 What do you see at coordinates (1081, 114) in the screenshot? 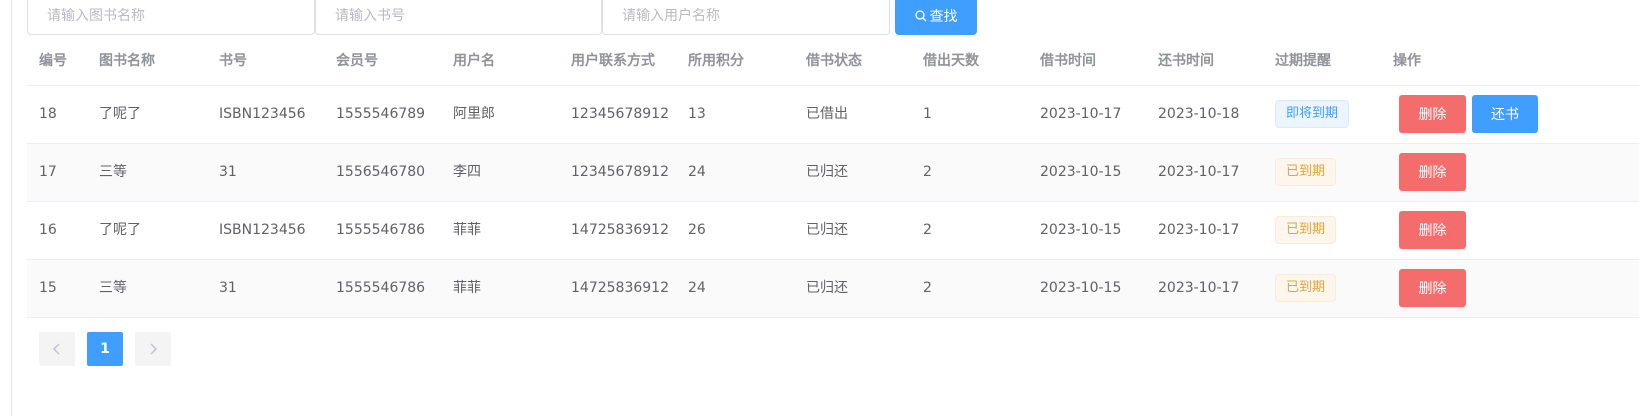
I see `cell-borrow-date: 2023-10-17` at bounding box center [1081, 114].